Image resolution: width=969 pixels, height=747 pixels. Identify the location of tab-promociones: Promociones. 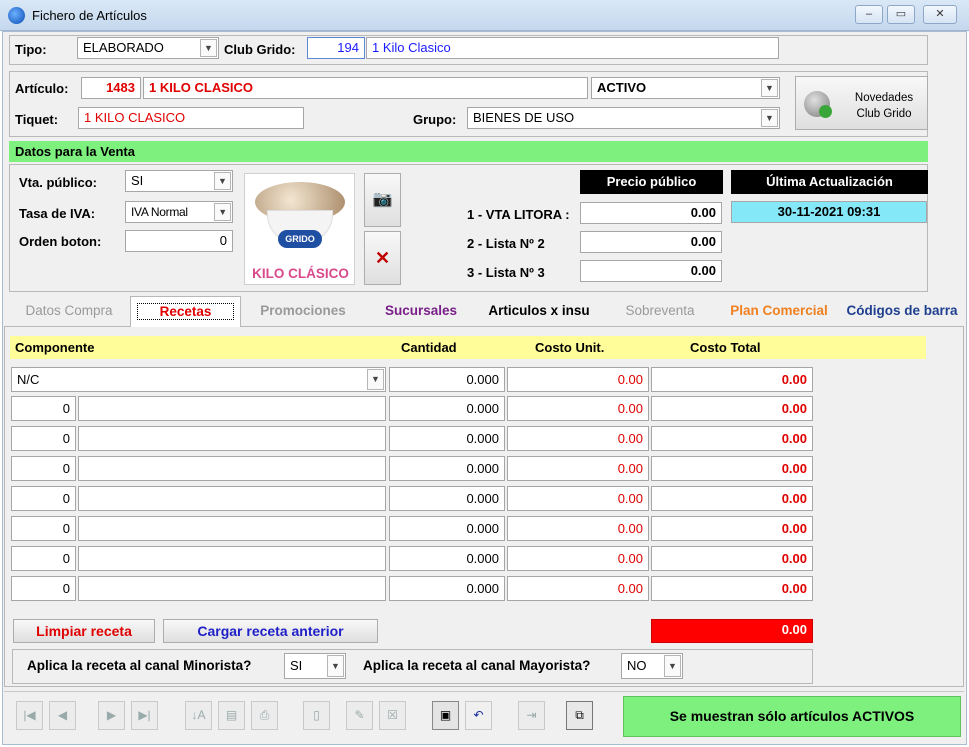
(303, 311).